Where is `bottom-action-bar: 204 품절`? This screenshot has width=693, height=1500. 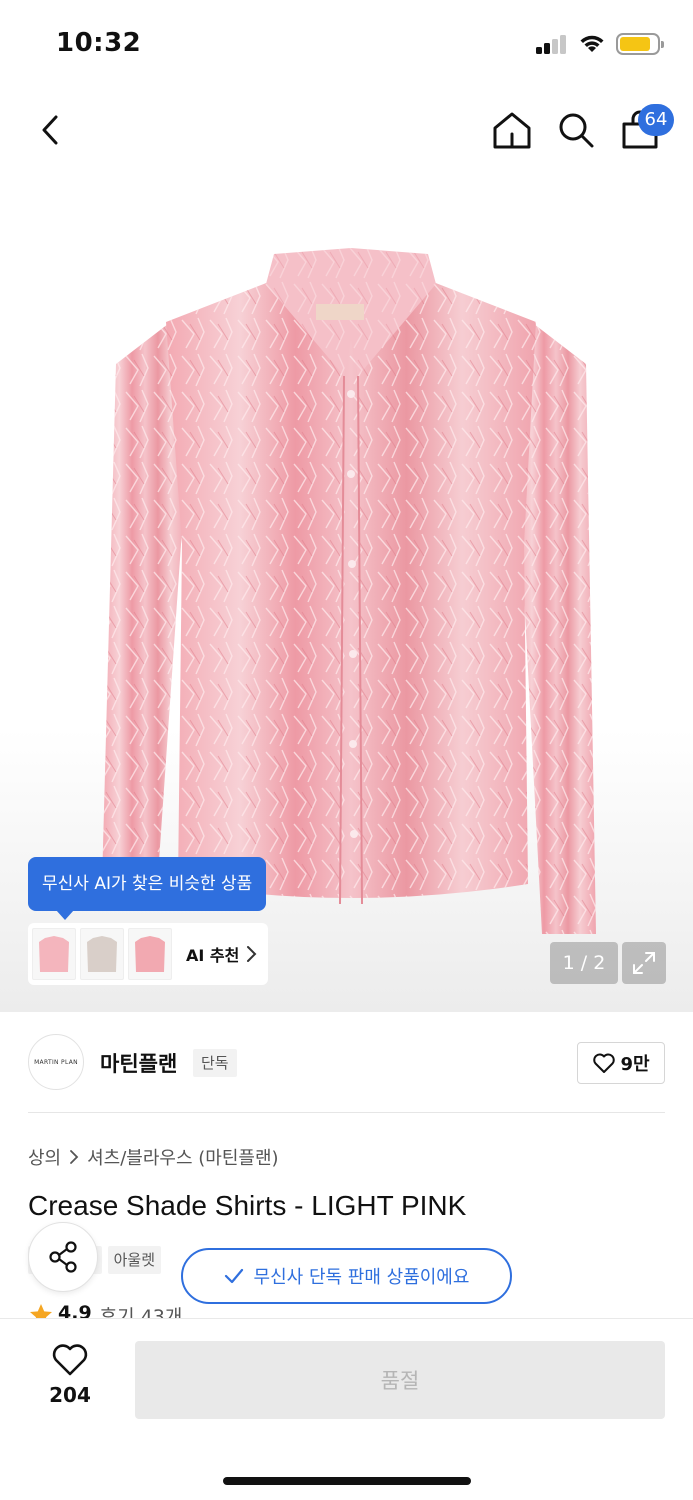 bottom-action-bar: 204 품절 is located at coordinates (346, 1409).